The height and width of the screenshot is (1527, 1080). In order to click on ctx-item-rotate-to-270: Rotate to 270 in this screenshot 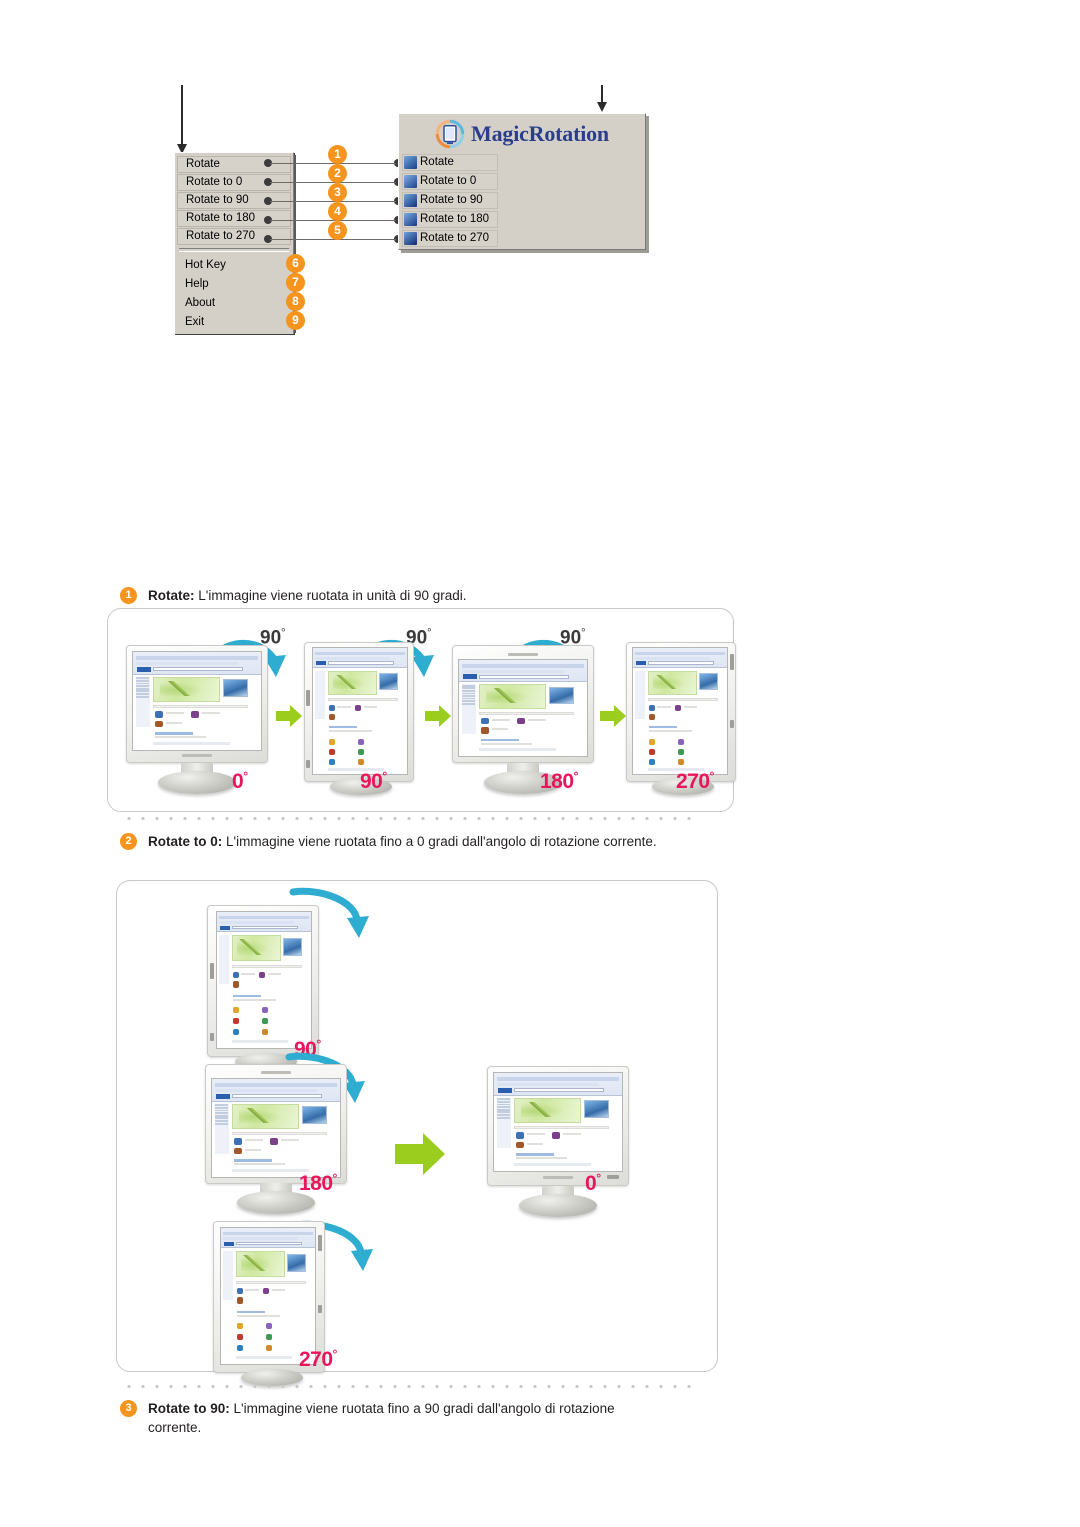, I will do `click(234, 236)`.